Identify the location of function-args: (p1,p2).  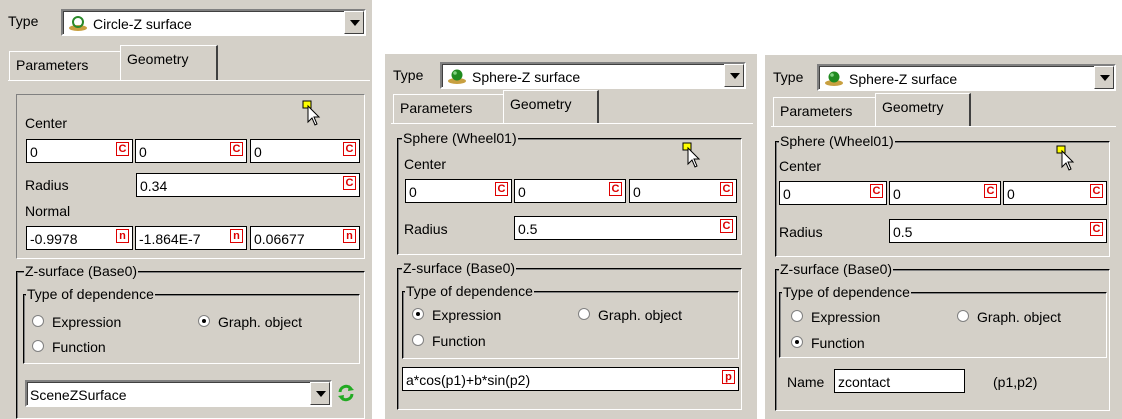
(1015, 382).